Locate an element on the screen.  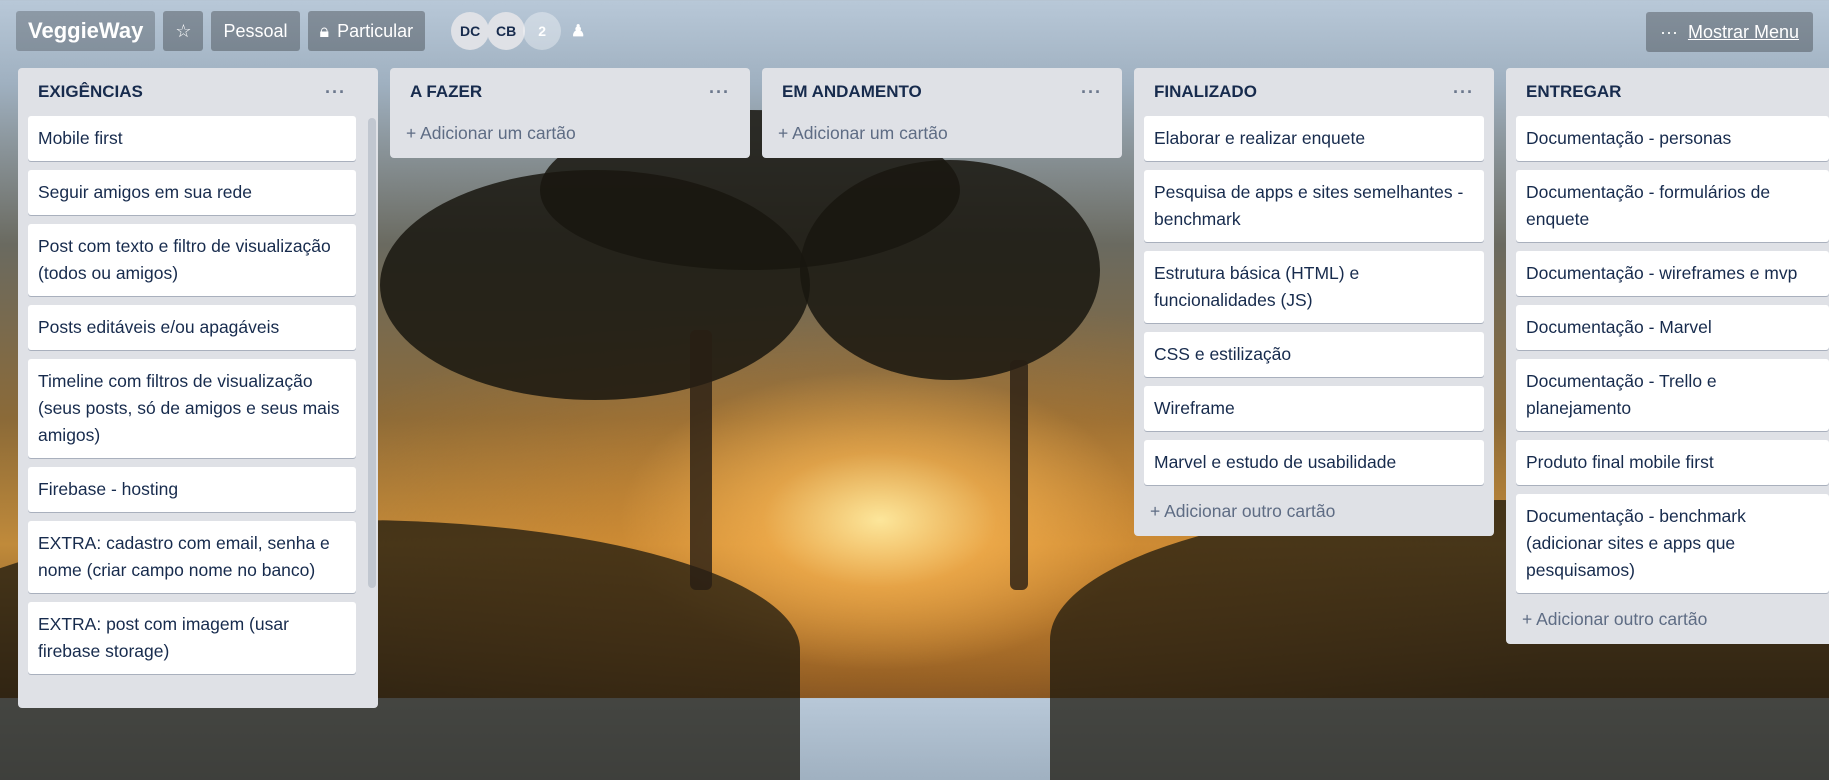
card: CSS e estilização is located at coordinates (1314, 354).